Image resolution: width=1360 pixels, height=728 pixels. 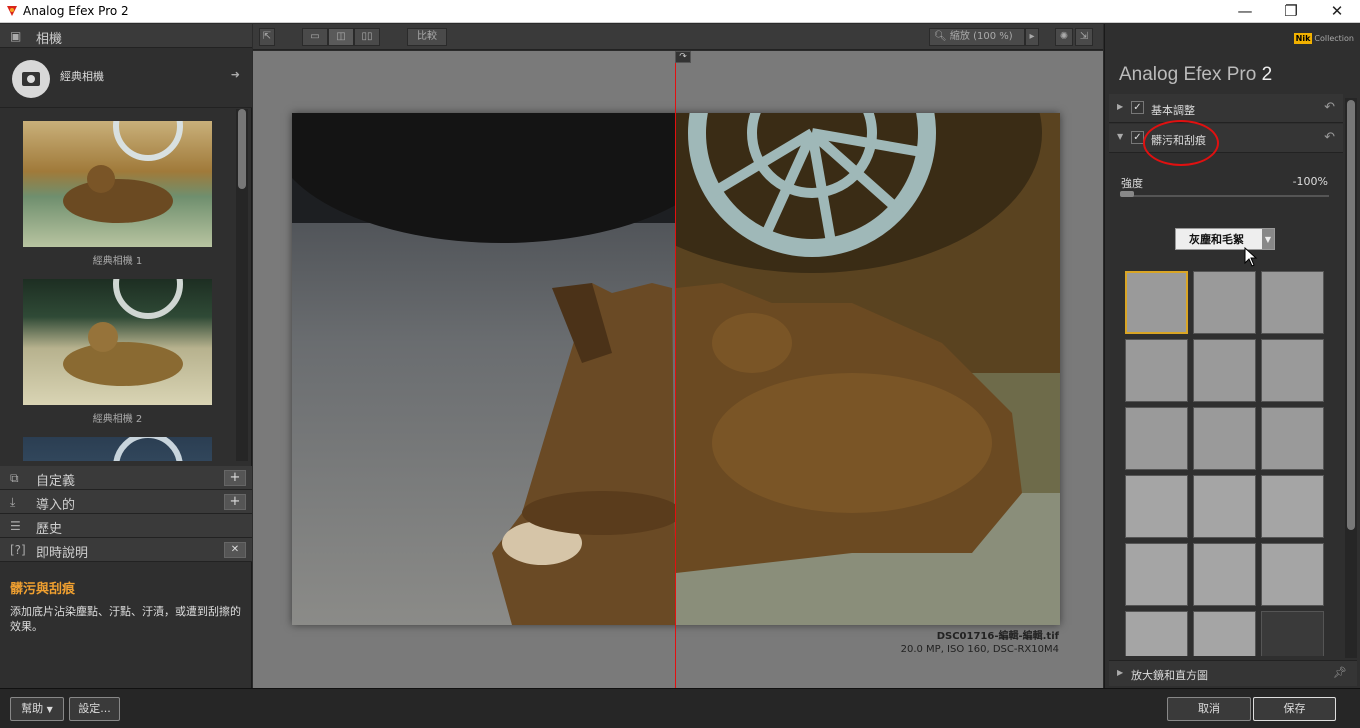 What do you see at coordinates (1224, 194) in the screenshot?
I see `strength-slider` at bounding box center [1224, 194].